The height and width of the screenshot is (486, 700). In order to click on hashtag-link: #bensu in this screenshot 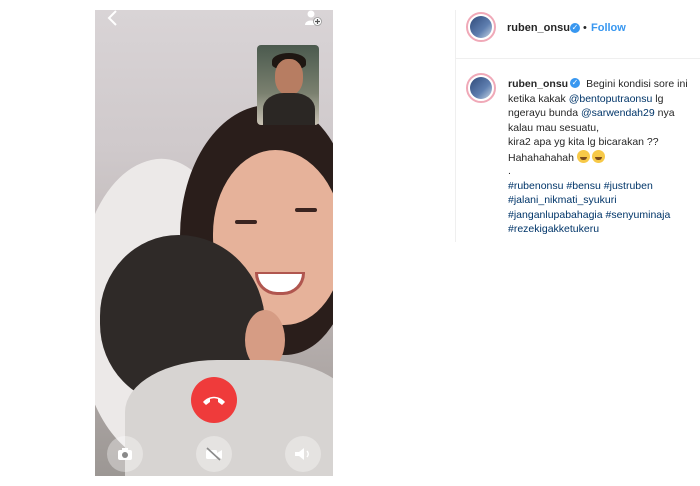, I will do `click(583, 186)`.